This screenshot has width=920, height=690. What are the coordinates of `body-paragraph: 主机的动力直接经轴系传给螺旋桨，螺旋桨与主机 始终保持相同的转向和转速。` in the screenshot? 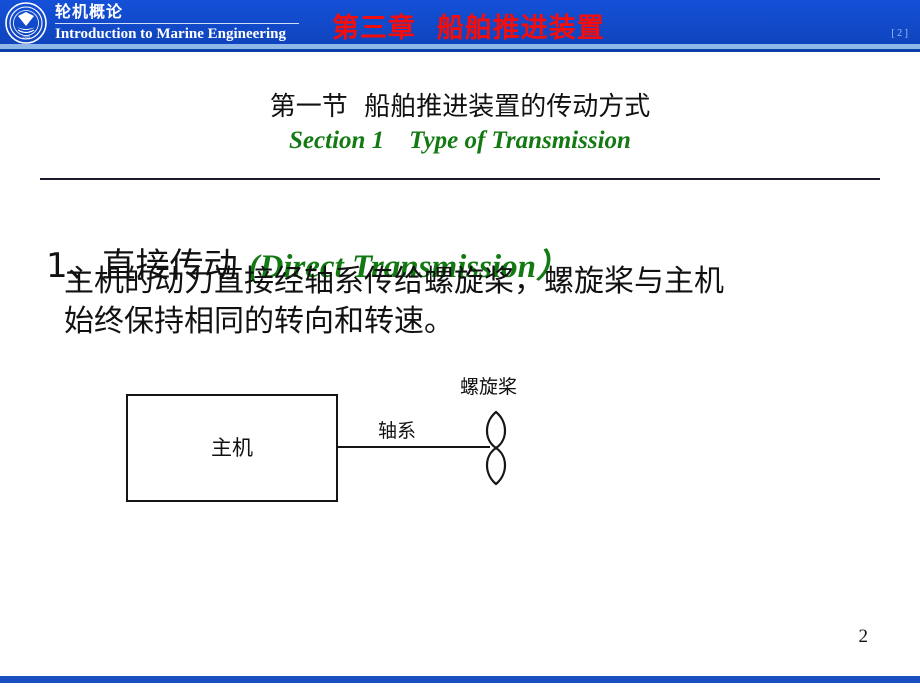 It's located at (479, 302).